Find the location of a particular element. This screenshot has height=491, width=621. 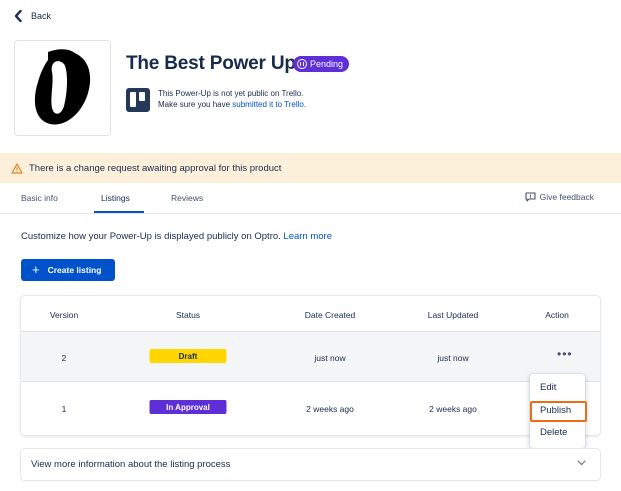

plus-icon: + is located at coordinates (36, 269).